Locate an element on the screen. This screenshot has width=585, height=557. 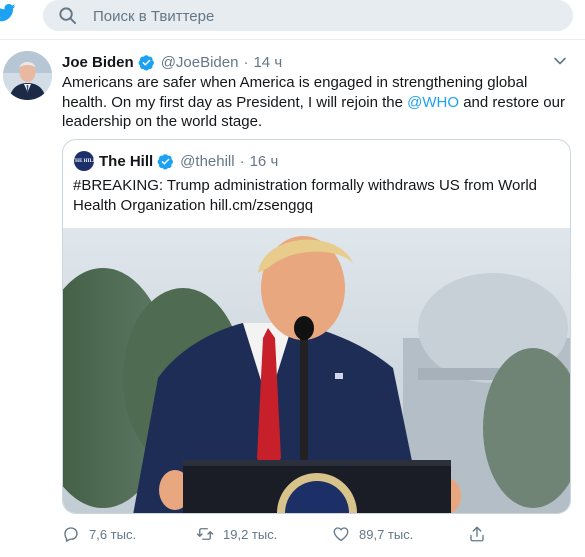
logo-text: THE HILL is located at coordinates (84, 161).